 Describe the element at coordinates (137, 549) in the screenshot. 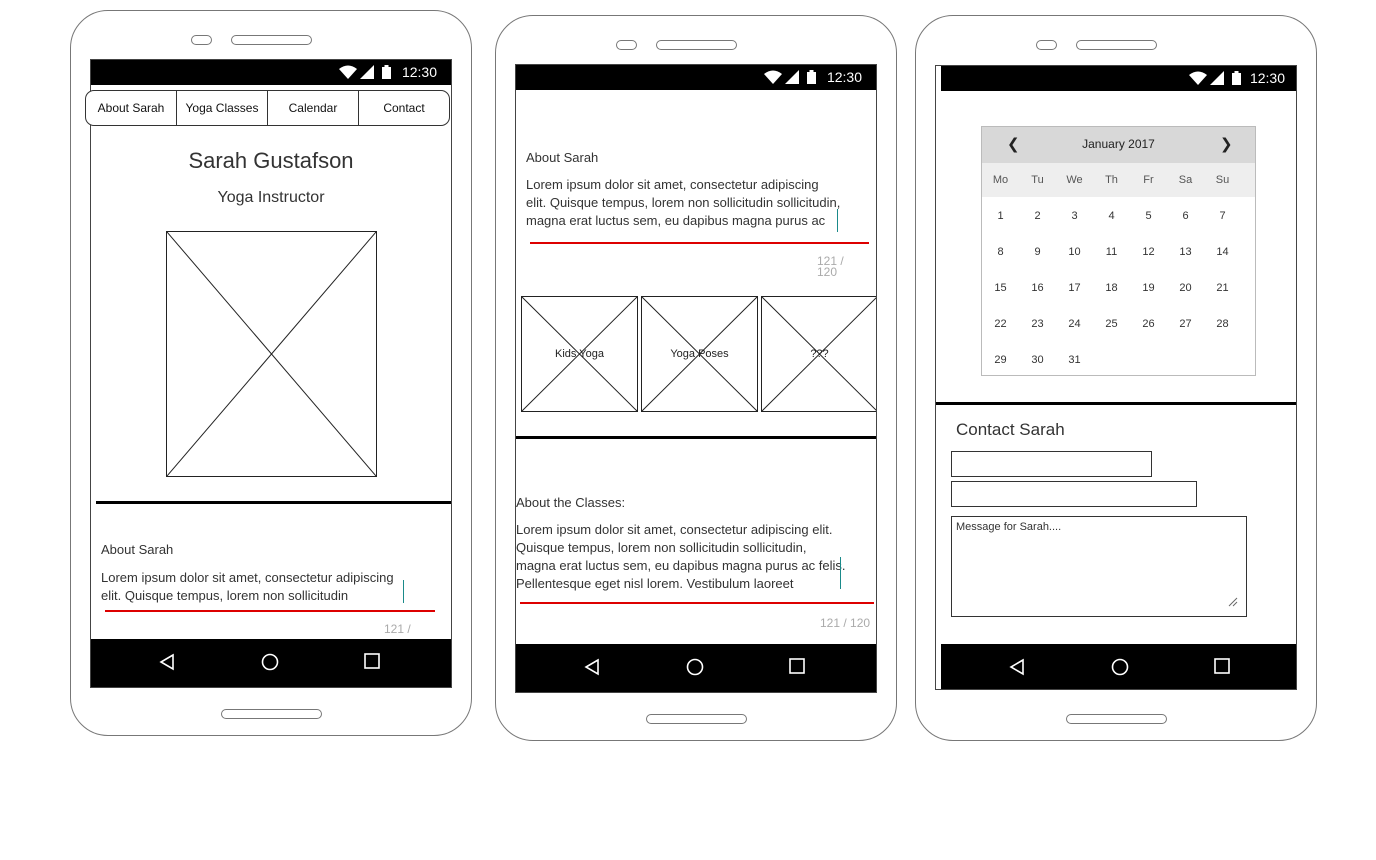

I see `about-label: About Sarah` at that location.